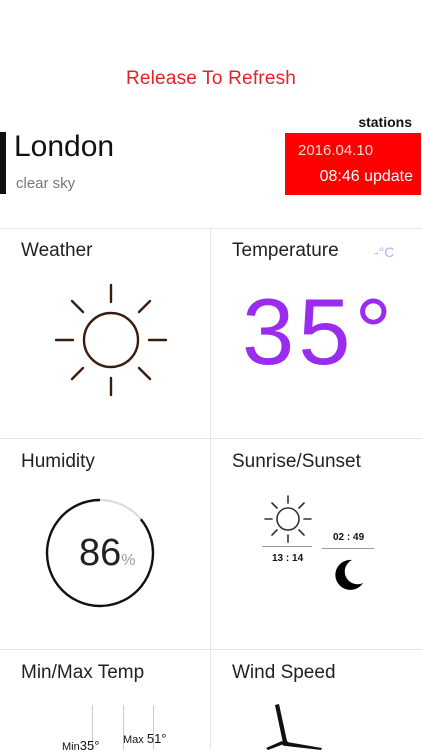 This screenshot has height=753, width=422. What do you see at coordinates (46, 183) in the screenshot?
I see `weather-condition: clear sky` at bounding box center [46, 183].